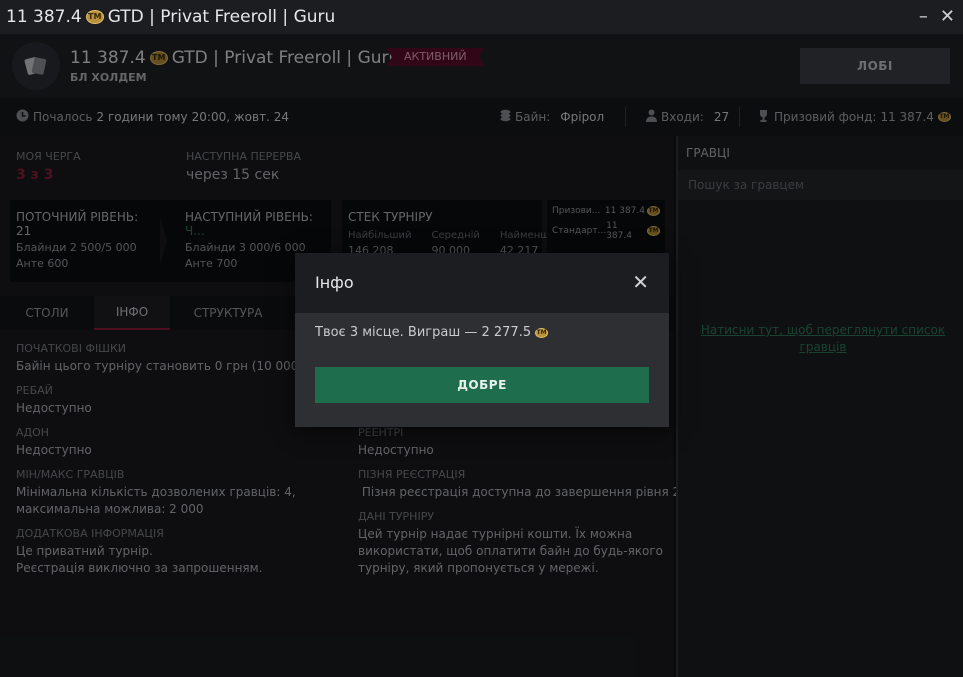 The height and width of the screenshot is (677, 963). Describe the element at coordinates (423, 332) in the screenshot. I see `dialog-message-text: Твоє 3 місце. Виграш — 2 277.5` at that location.